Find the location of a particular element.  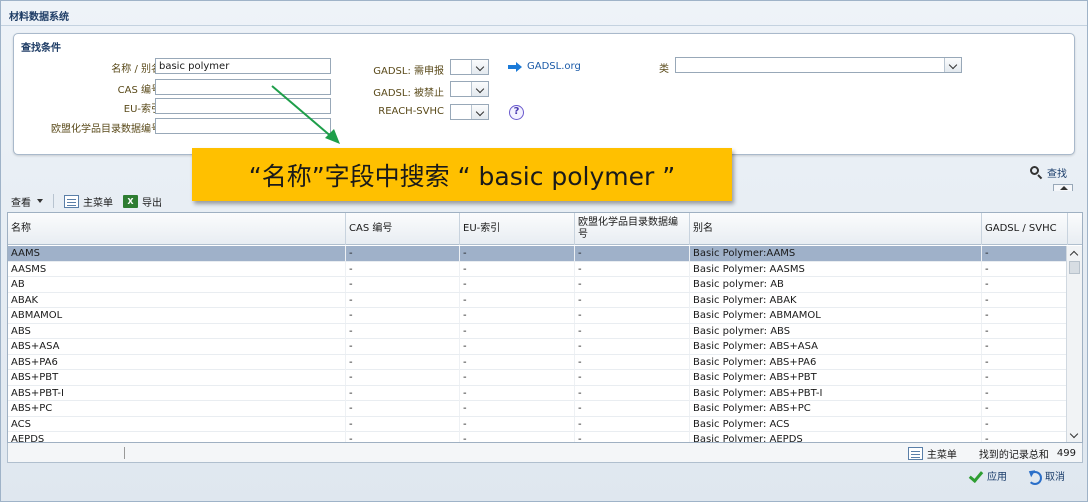

table-row: AB - - - Basic polymer: AB - is located at coordinates (538, 285).